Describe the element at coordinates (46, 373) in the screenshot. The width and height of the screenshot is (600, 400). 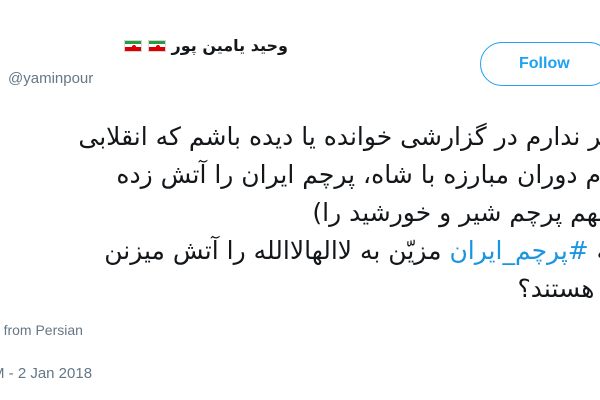
I see `tweet-timestamp: M - 2 Jan 2018` at that location.